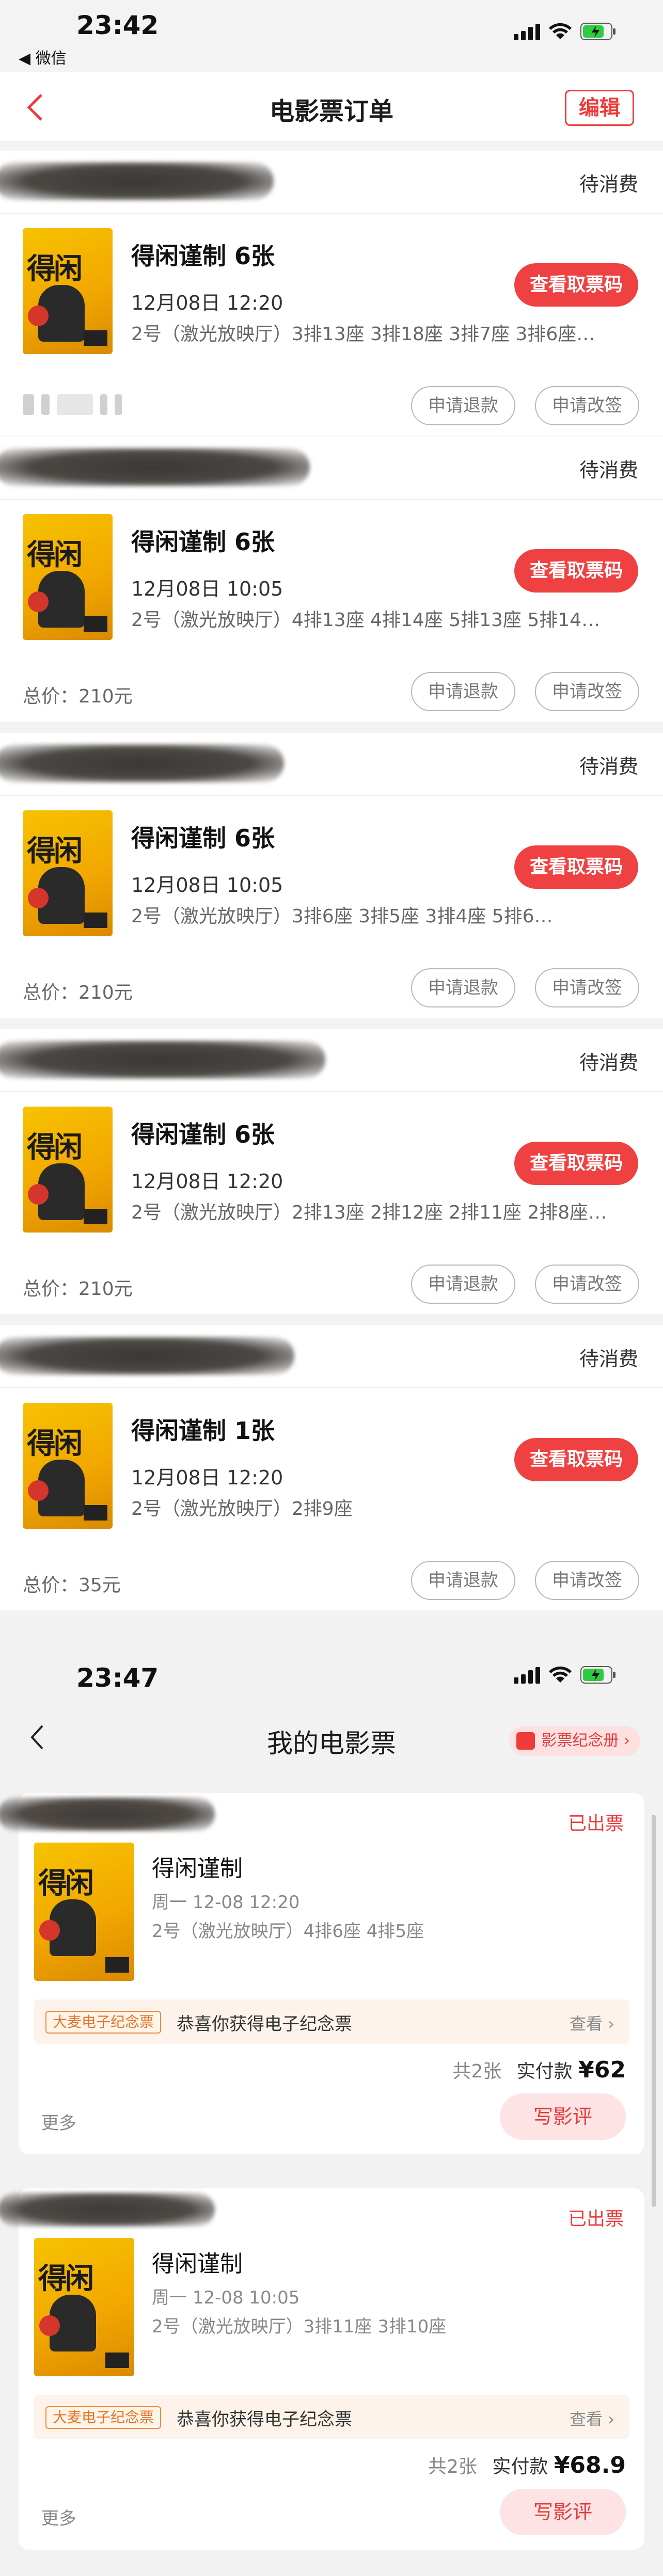 The image size is (663, 2576). Describe the element at coordinates (197, 1868) in the screenshot. I see `movie-title: 得闲谨制` at that location.